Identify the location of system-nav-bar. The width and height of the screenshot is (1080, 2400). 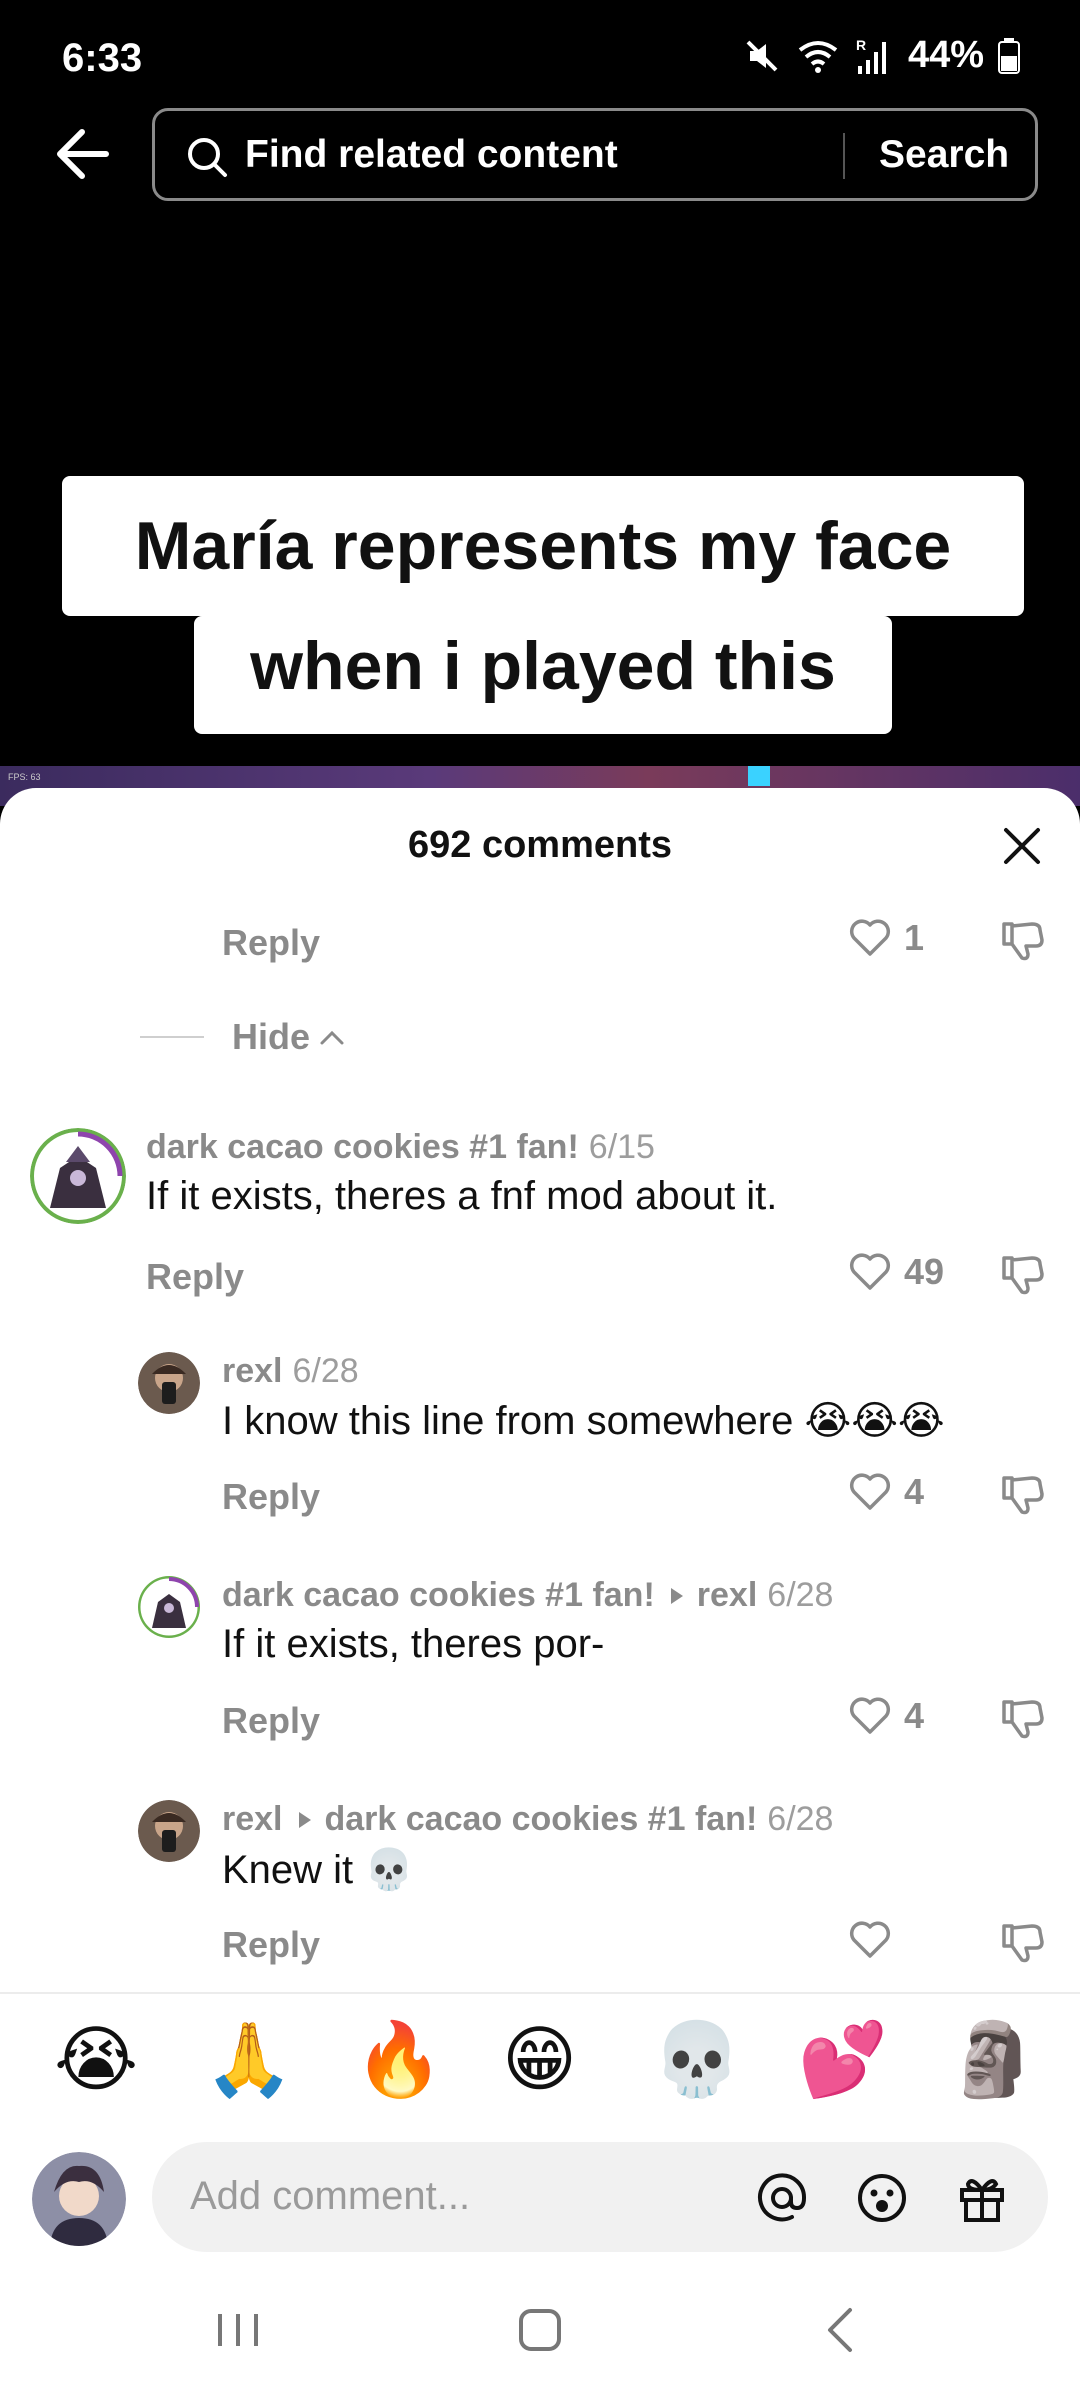
(540, 2326).